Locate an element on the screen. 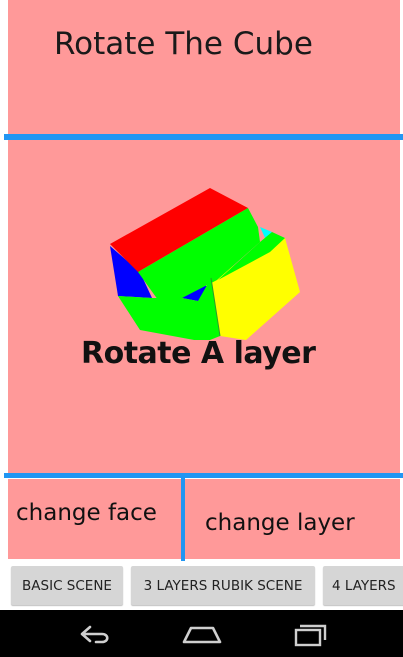 The height and width of the screenshot is (657, 403). system-navigation-bar is located at coordinates (201, 633).